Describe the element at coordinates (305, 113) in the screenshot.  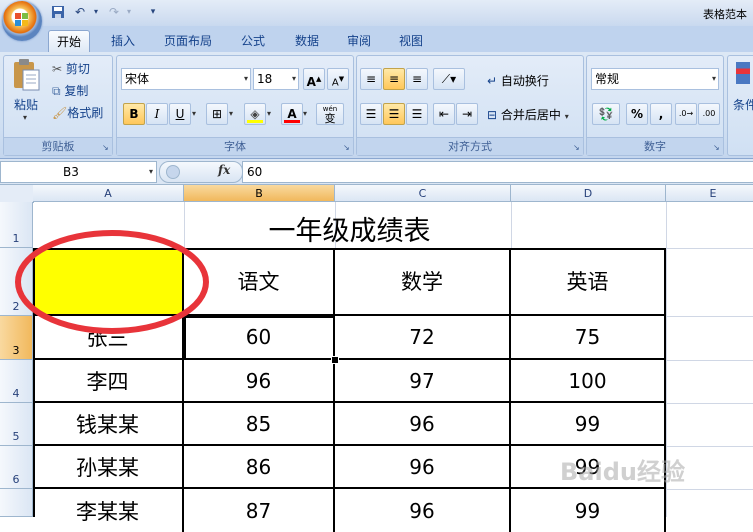
I see `font-color-dropdown-icon: ▾` at that location.